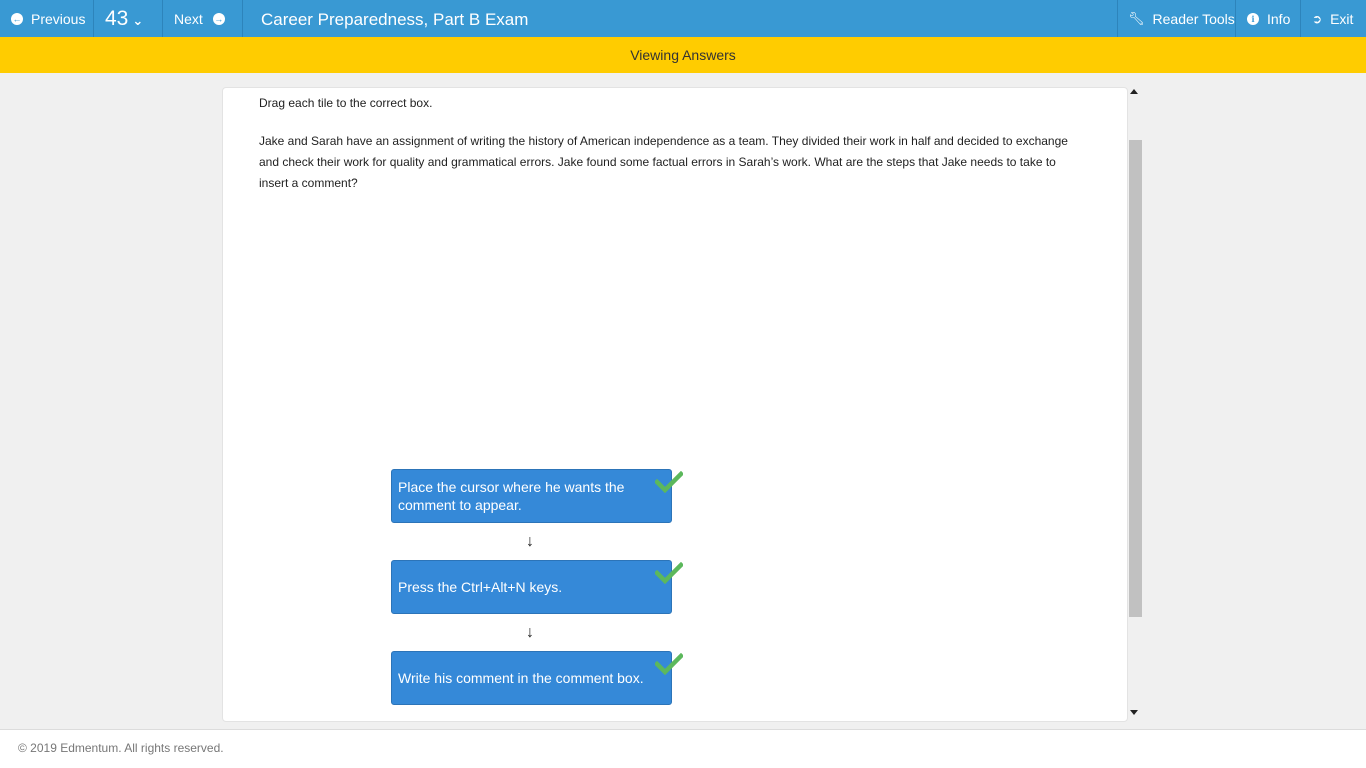  I want to click on previous-button: ← Previous, so click(46, 18).